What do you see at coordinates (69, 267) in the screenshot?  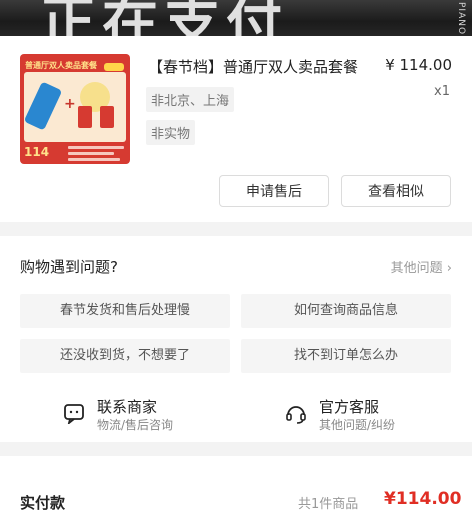 I see `faq-title: 购物遇到问题?` at bounding box center [69, 267].